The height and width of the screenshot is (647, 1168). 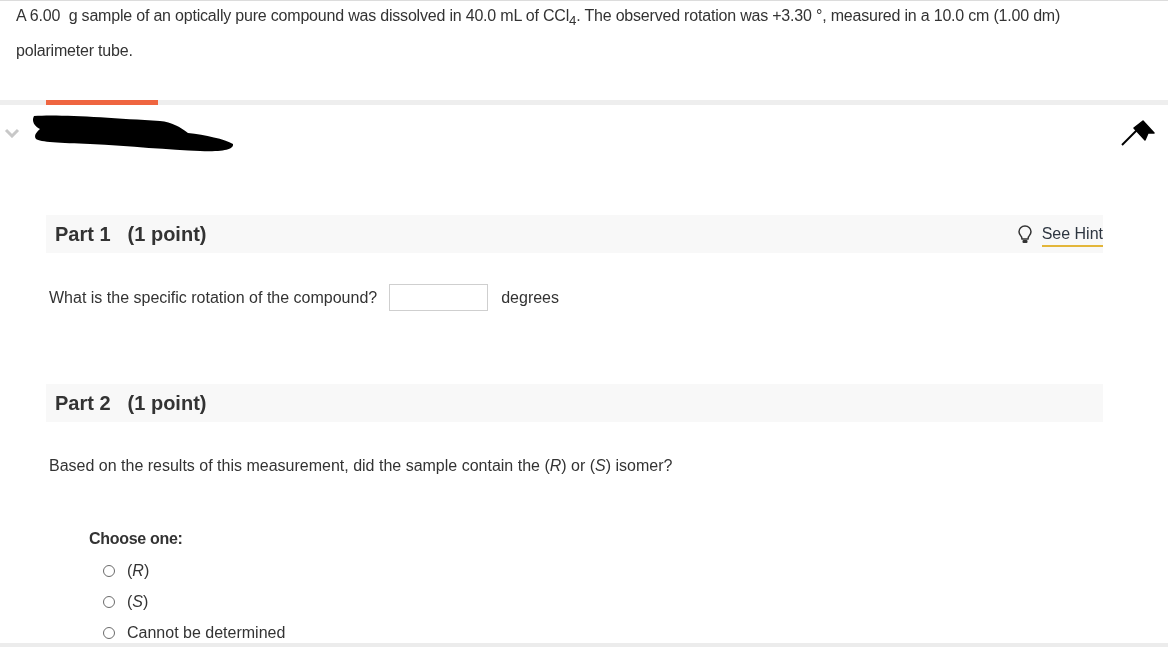 What do you see at coordinates (1060, 234) in the screenshot?
I see `see-hint-button: See Hint` at bounding box center [1060, 234].